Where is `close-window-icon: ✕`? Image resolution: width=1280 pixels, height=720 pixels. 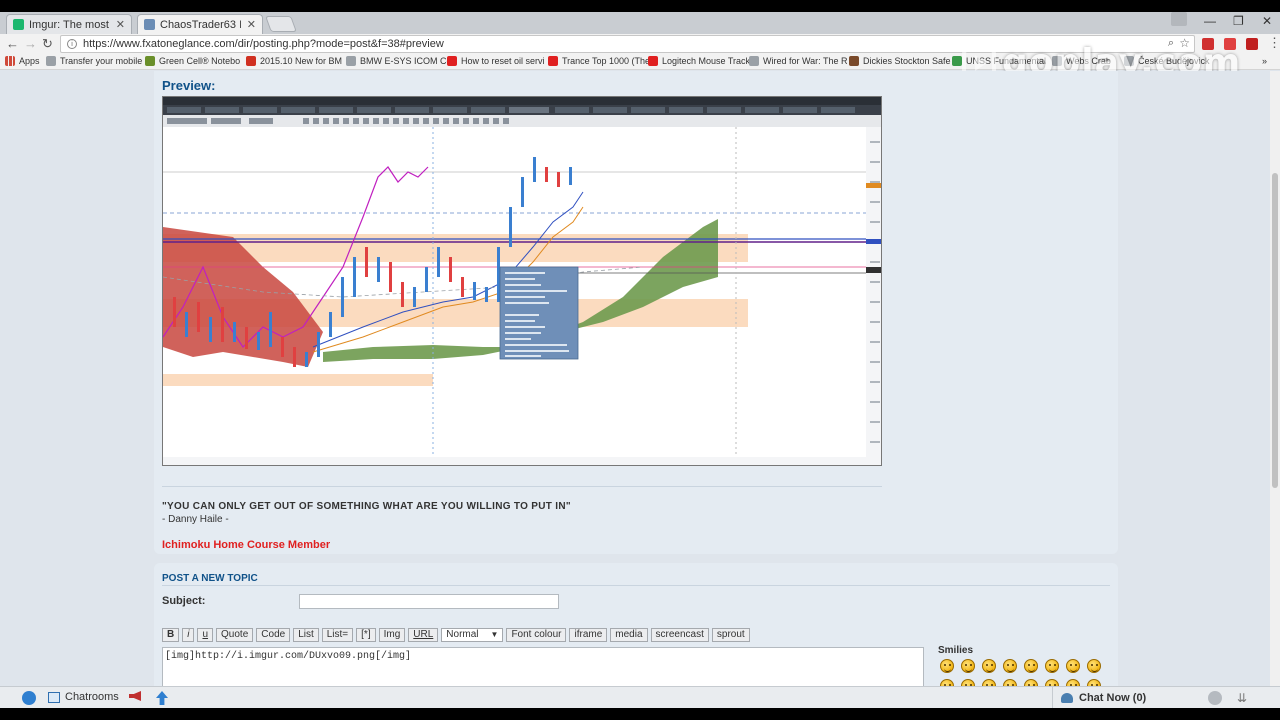 close-window-icon: ✕ is located at coordinates (1267, 21).